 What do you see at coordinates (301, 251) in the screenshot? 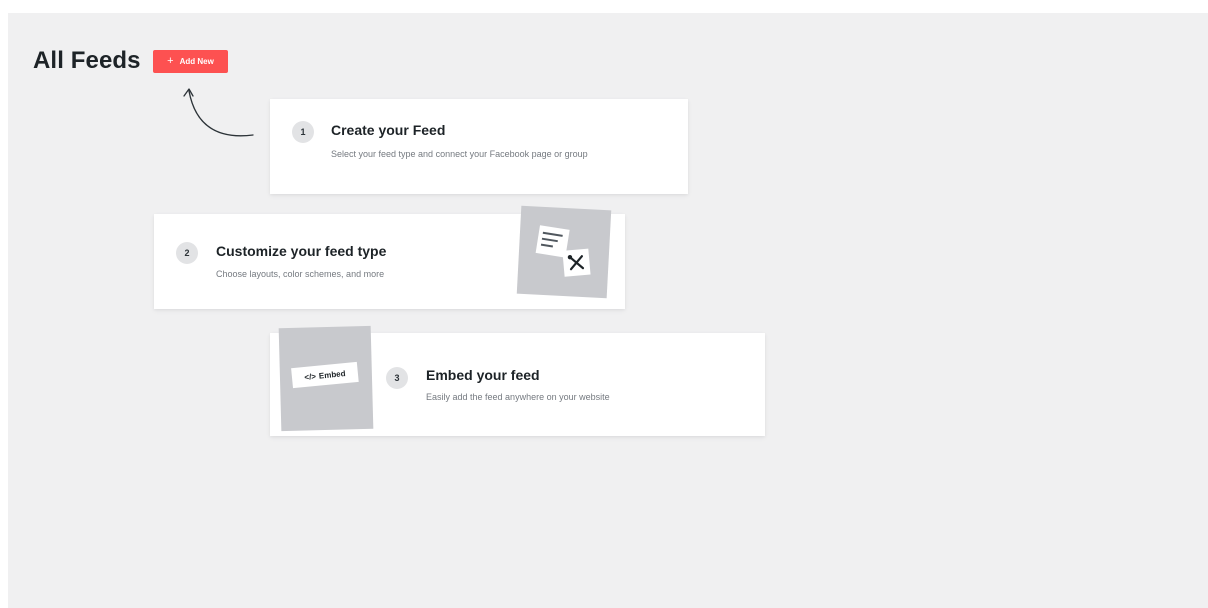
I see `step-title: Customize your feed type` at bounding box center [301, 251].